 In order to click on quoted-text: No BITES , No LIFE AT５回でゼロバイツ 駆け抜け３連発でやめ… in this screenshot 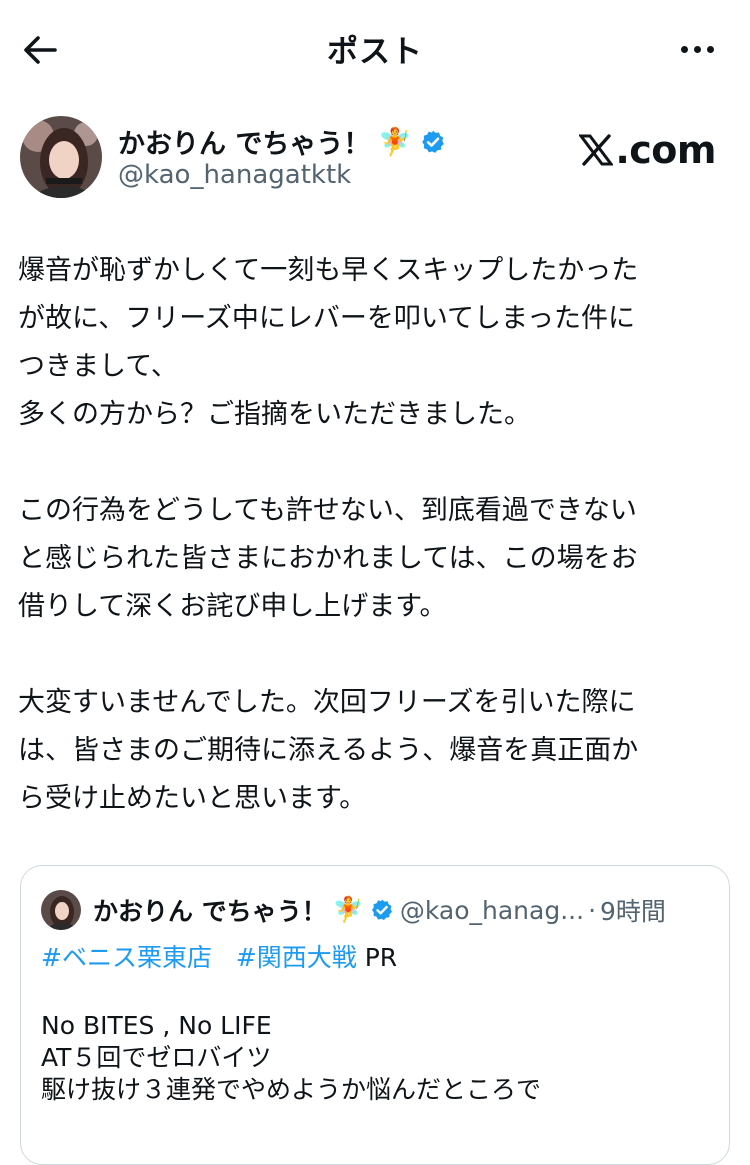, I will do `click(291, 1058)`.